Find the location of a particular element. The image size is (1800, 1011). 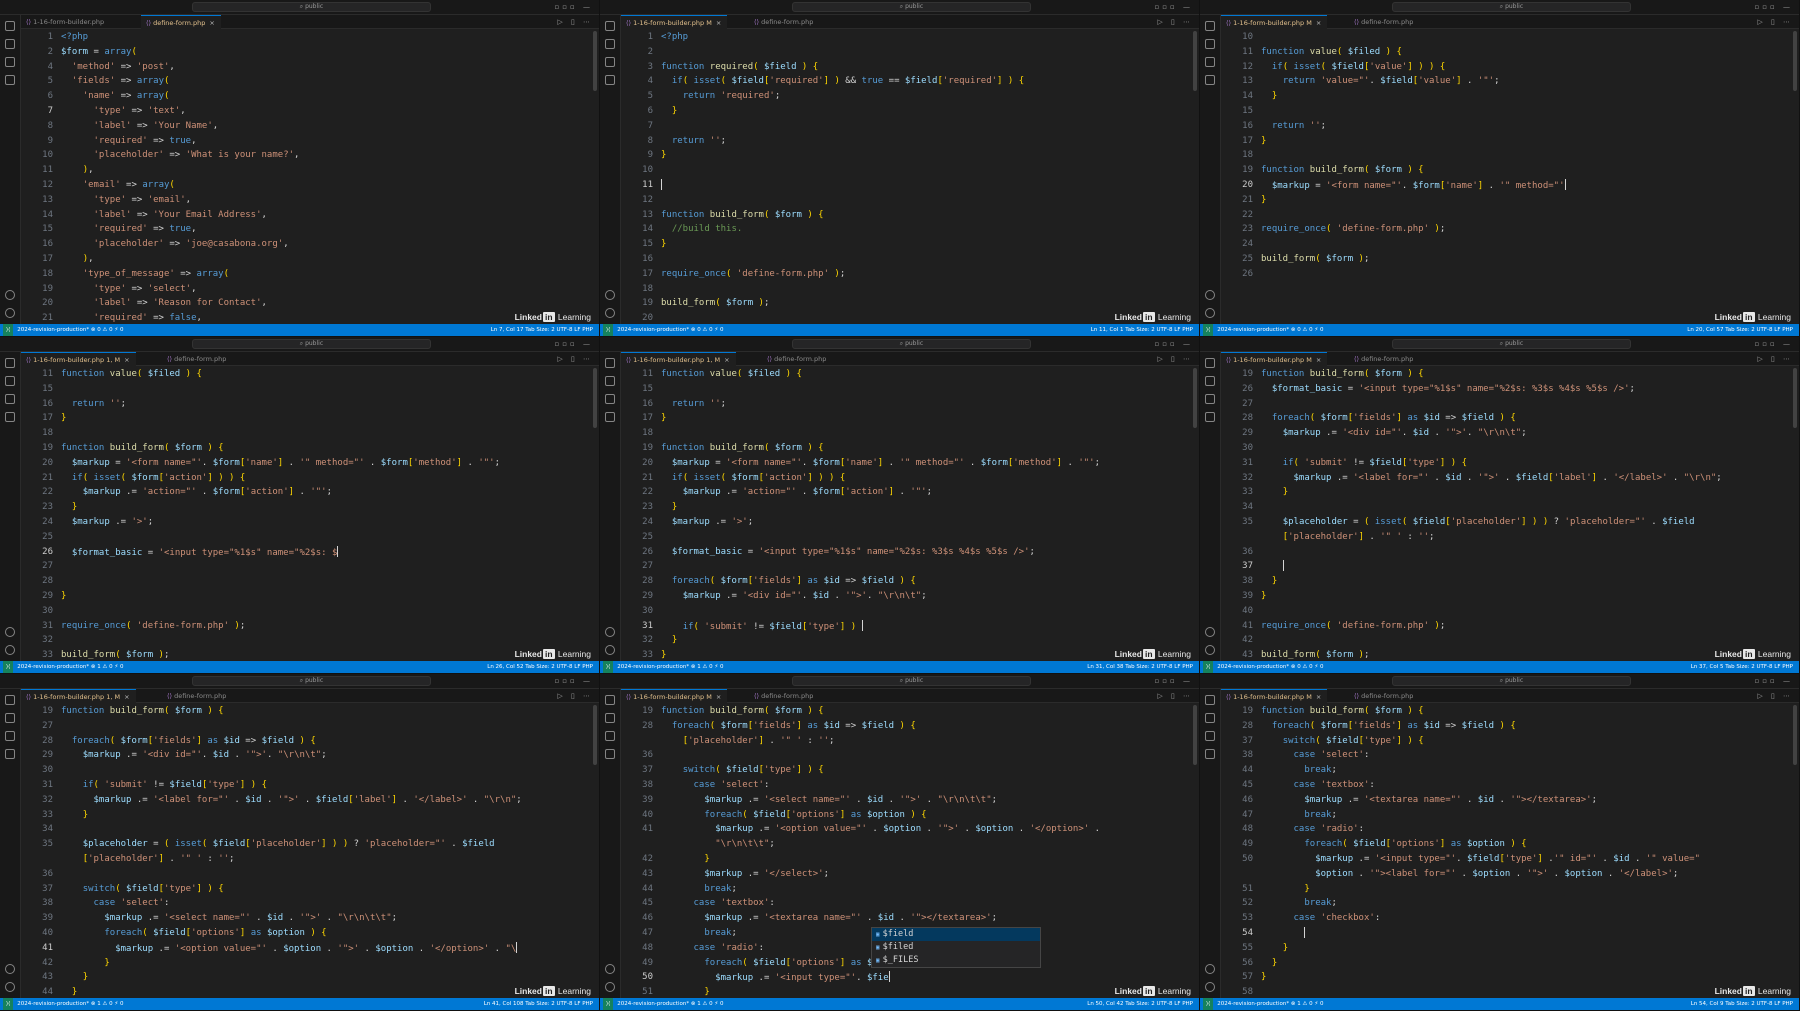

status-cursor-position: Ln 41, Col 108 Tab Size: 2 UTF-8 LF PHP is located at coordinates (538, 1004).